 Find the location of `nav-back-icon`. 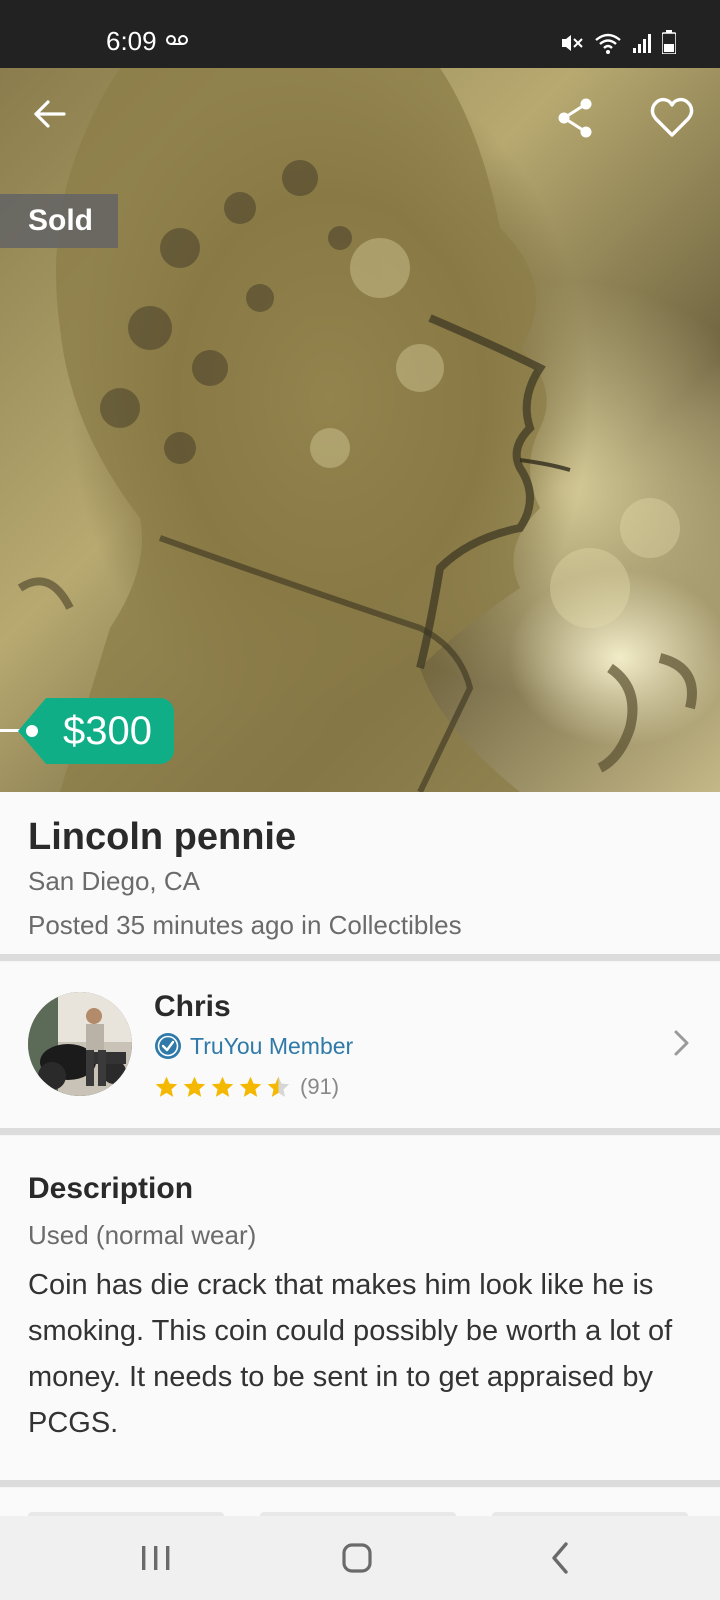

nav-back-icon is located at coordinates (560, 1558).